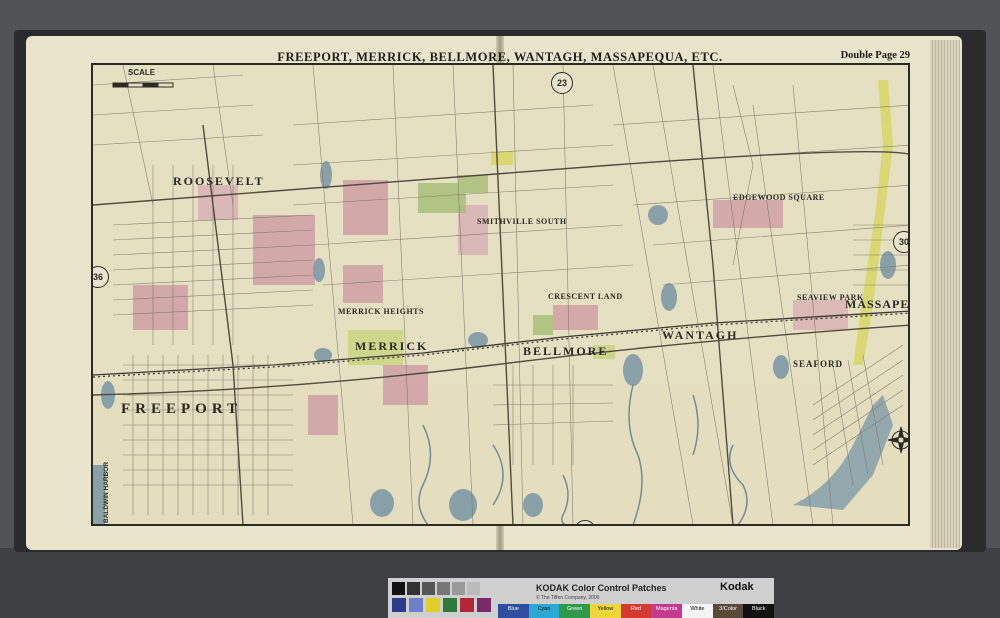  I want to click on kodak-label: Magenta, so click(666, 609).